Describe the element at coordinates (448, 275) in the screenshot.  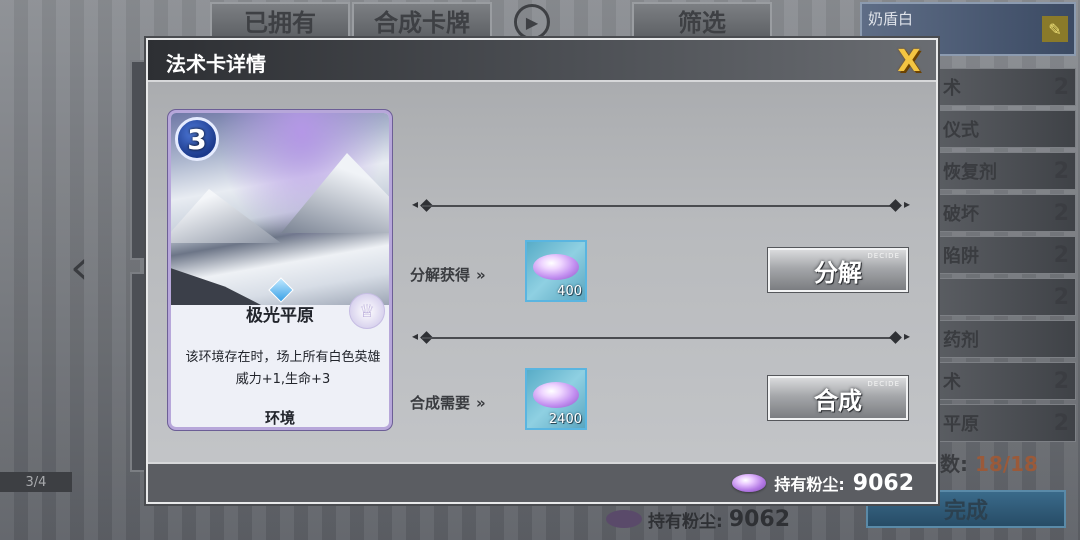
I see `decompose-label: 分解获得»` at that location.